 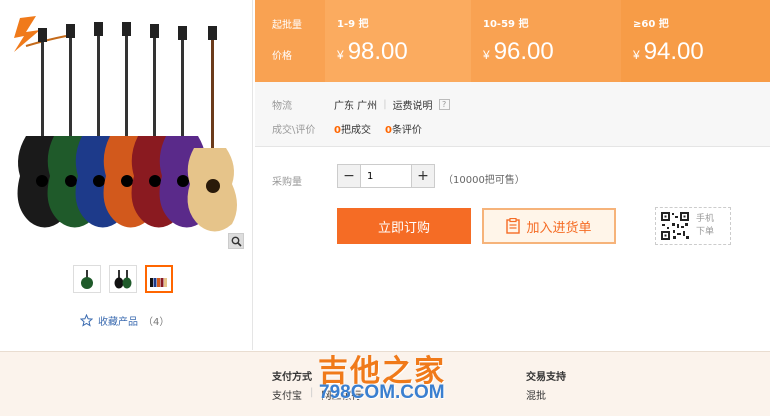 I want to click on price-tier-2: 10-59 把 ¥96.00, so click(x=546, y=41).